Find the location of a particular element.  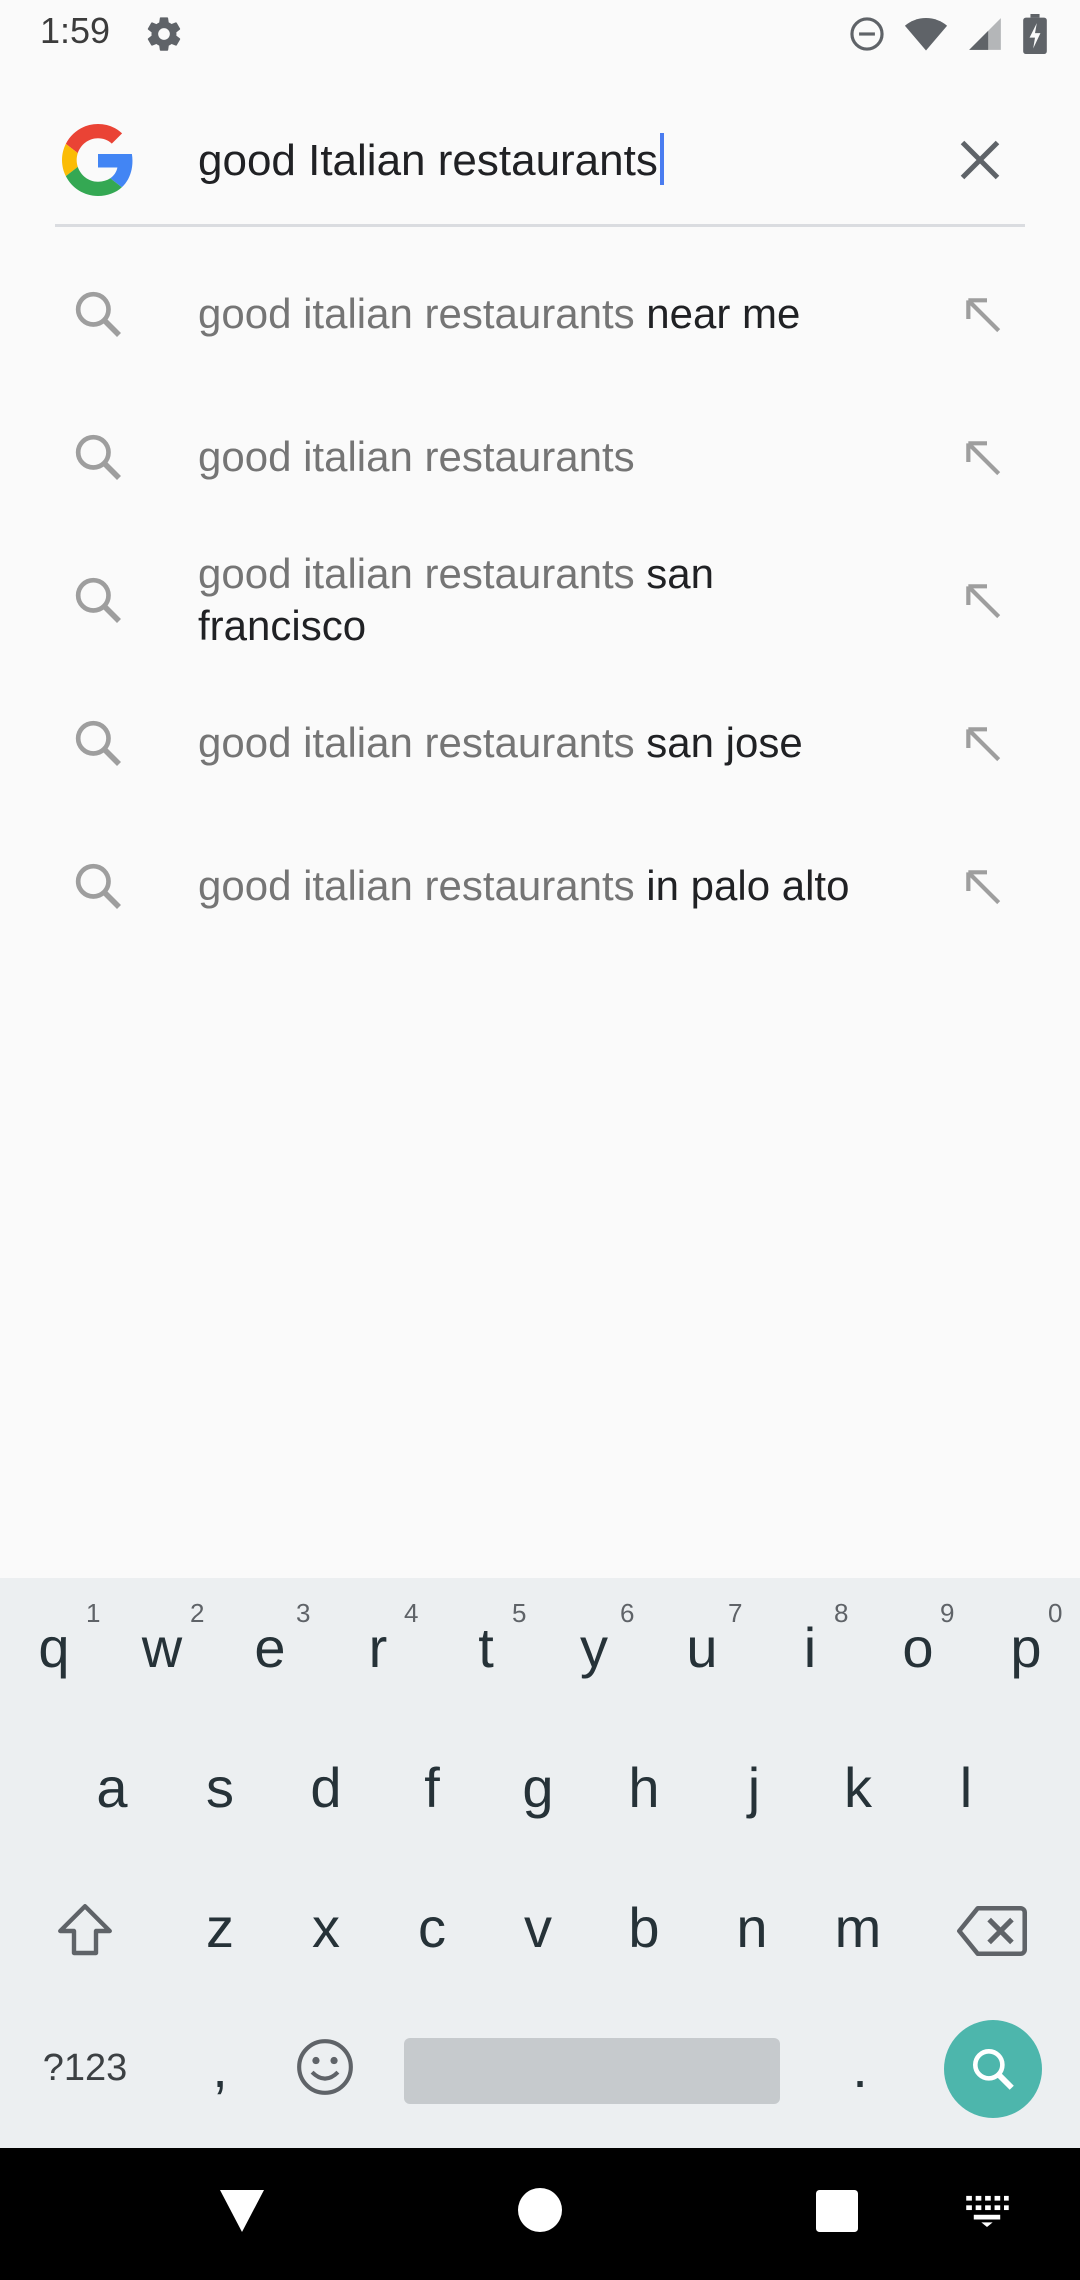

key-d: d is located at coordinates (326, 1788).